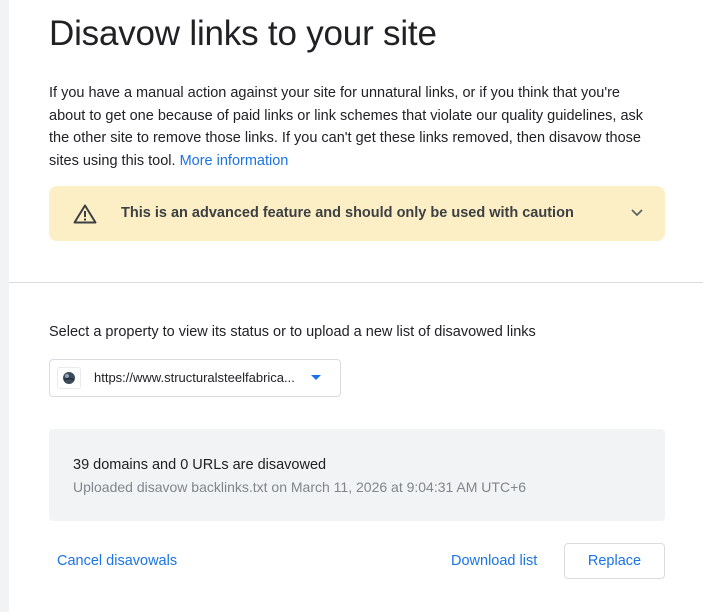  I want to click on dropdown-arrow-icon, so click(316, 377).